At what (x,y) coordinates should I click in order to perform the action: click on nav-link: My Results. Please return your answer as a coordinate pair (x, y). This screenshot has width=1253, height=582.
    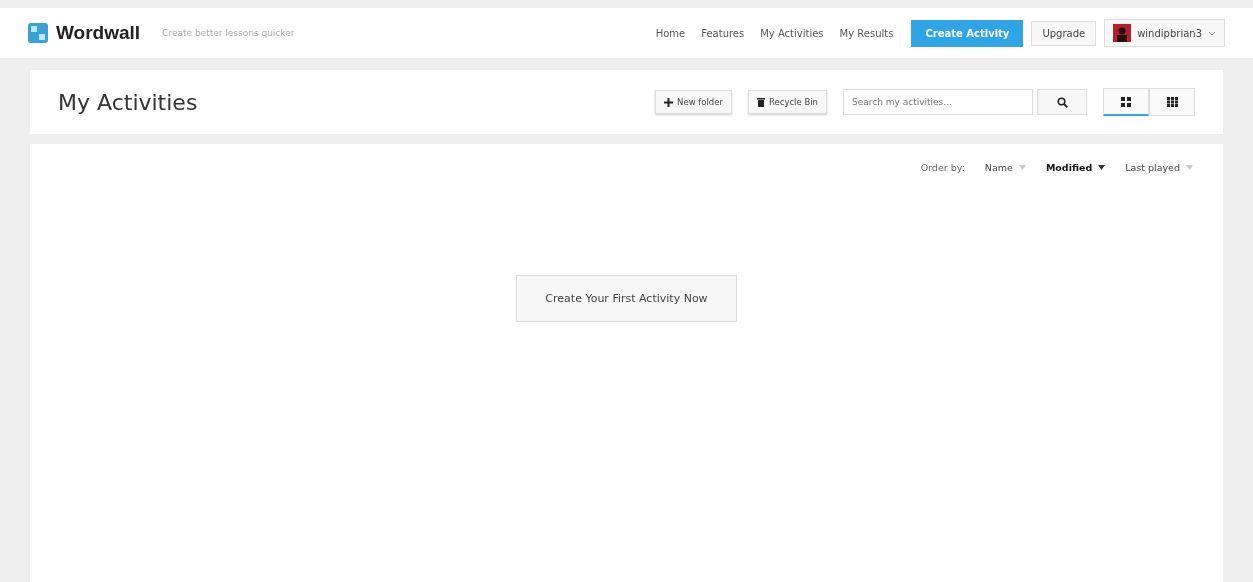
    Looking at the image, I should click on (866, 33).